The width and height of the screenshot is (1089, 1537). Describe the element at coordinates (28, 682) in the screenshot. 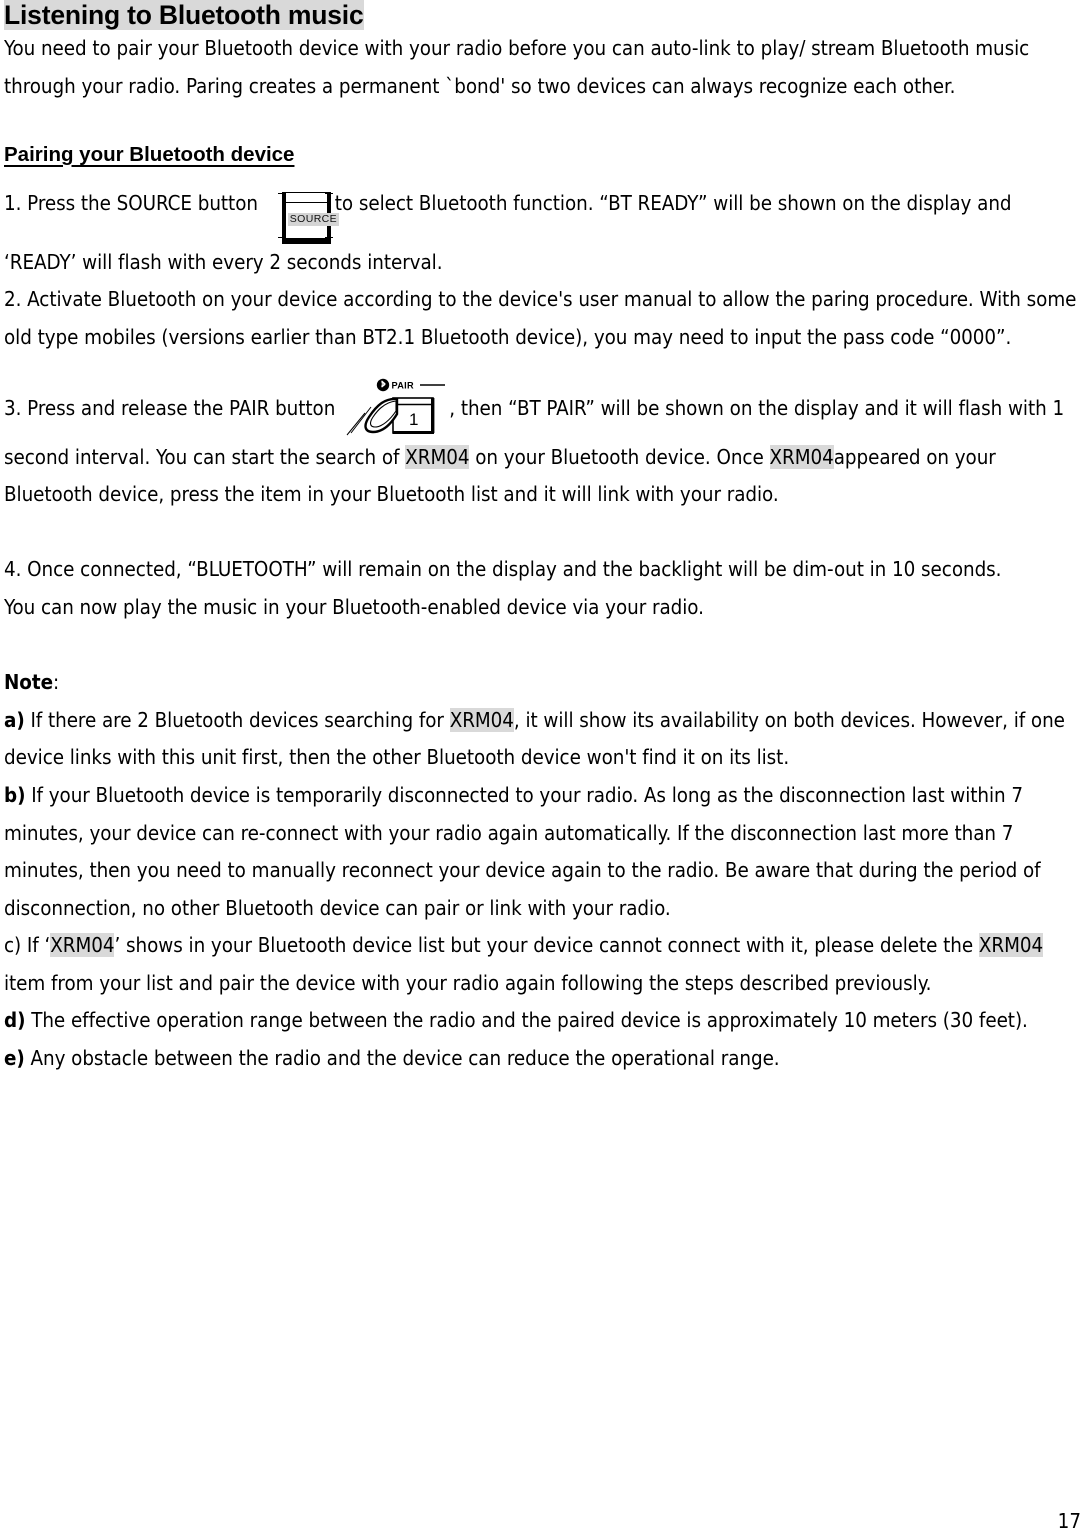

I see `note-label: Note` at that location.